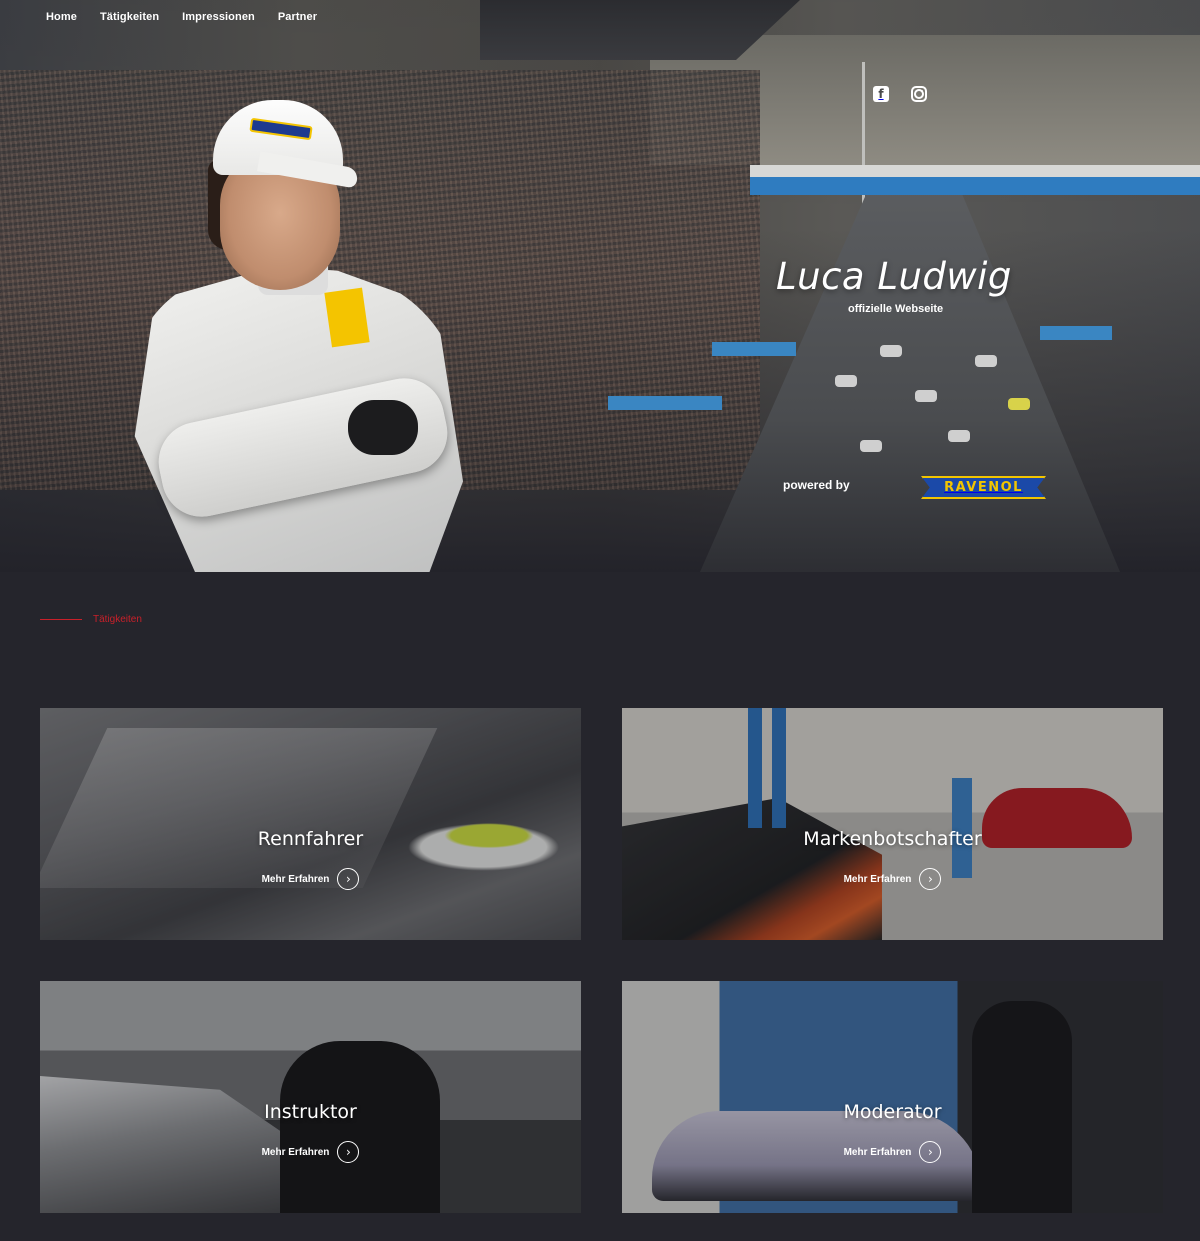 This screenshot has height=1241, width=1200. I want to click on race-track, so click(910, 381).